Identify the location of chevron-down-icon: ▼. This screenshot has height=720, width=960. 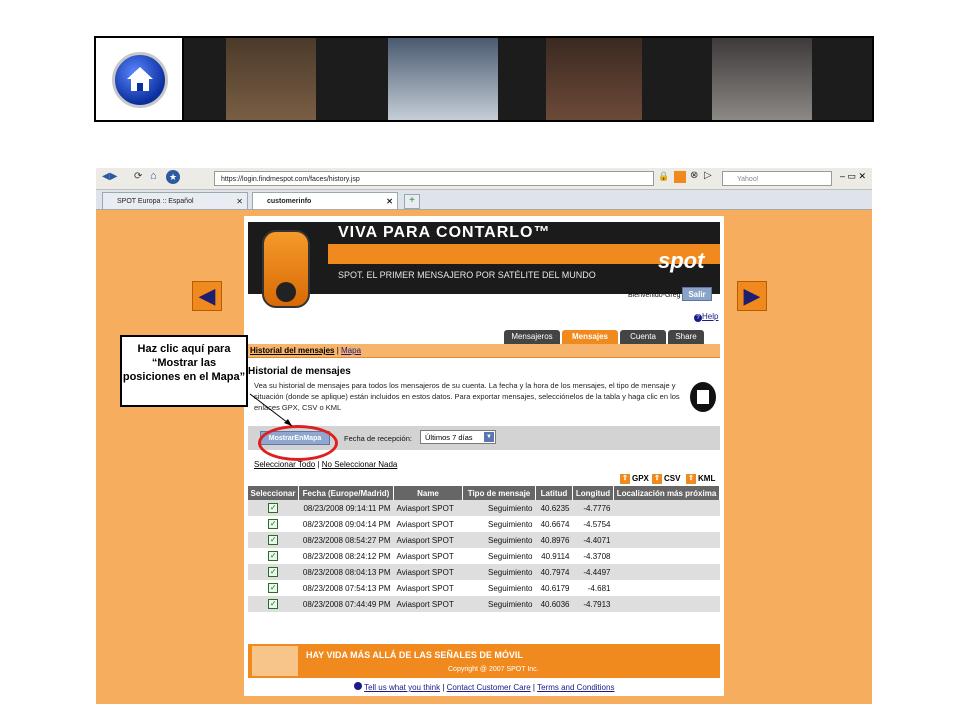
(489, 437).